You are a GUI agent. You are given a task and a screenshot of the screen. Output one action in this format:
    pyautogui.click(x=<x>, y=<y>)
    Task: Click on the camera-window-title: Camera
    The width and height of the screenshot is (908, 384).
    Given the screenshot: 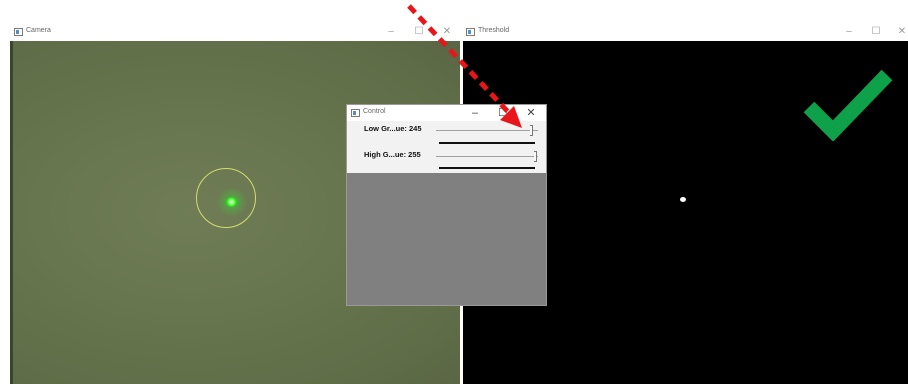 What is the action you would take?
    pyautogui.click(x=38, y=30)
    